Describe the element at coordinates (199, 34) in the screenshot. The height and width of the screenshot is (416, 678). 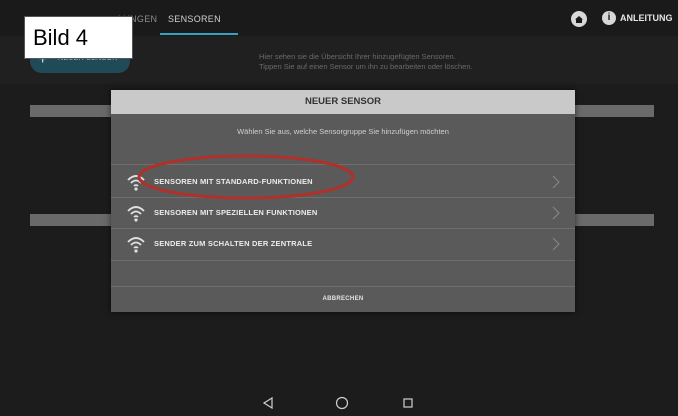
I see `active-tab-indicator` at that location.